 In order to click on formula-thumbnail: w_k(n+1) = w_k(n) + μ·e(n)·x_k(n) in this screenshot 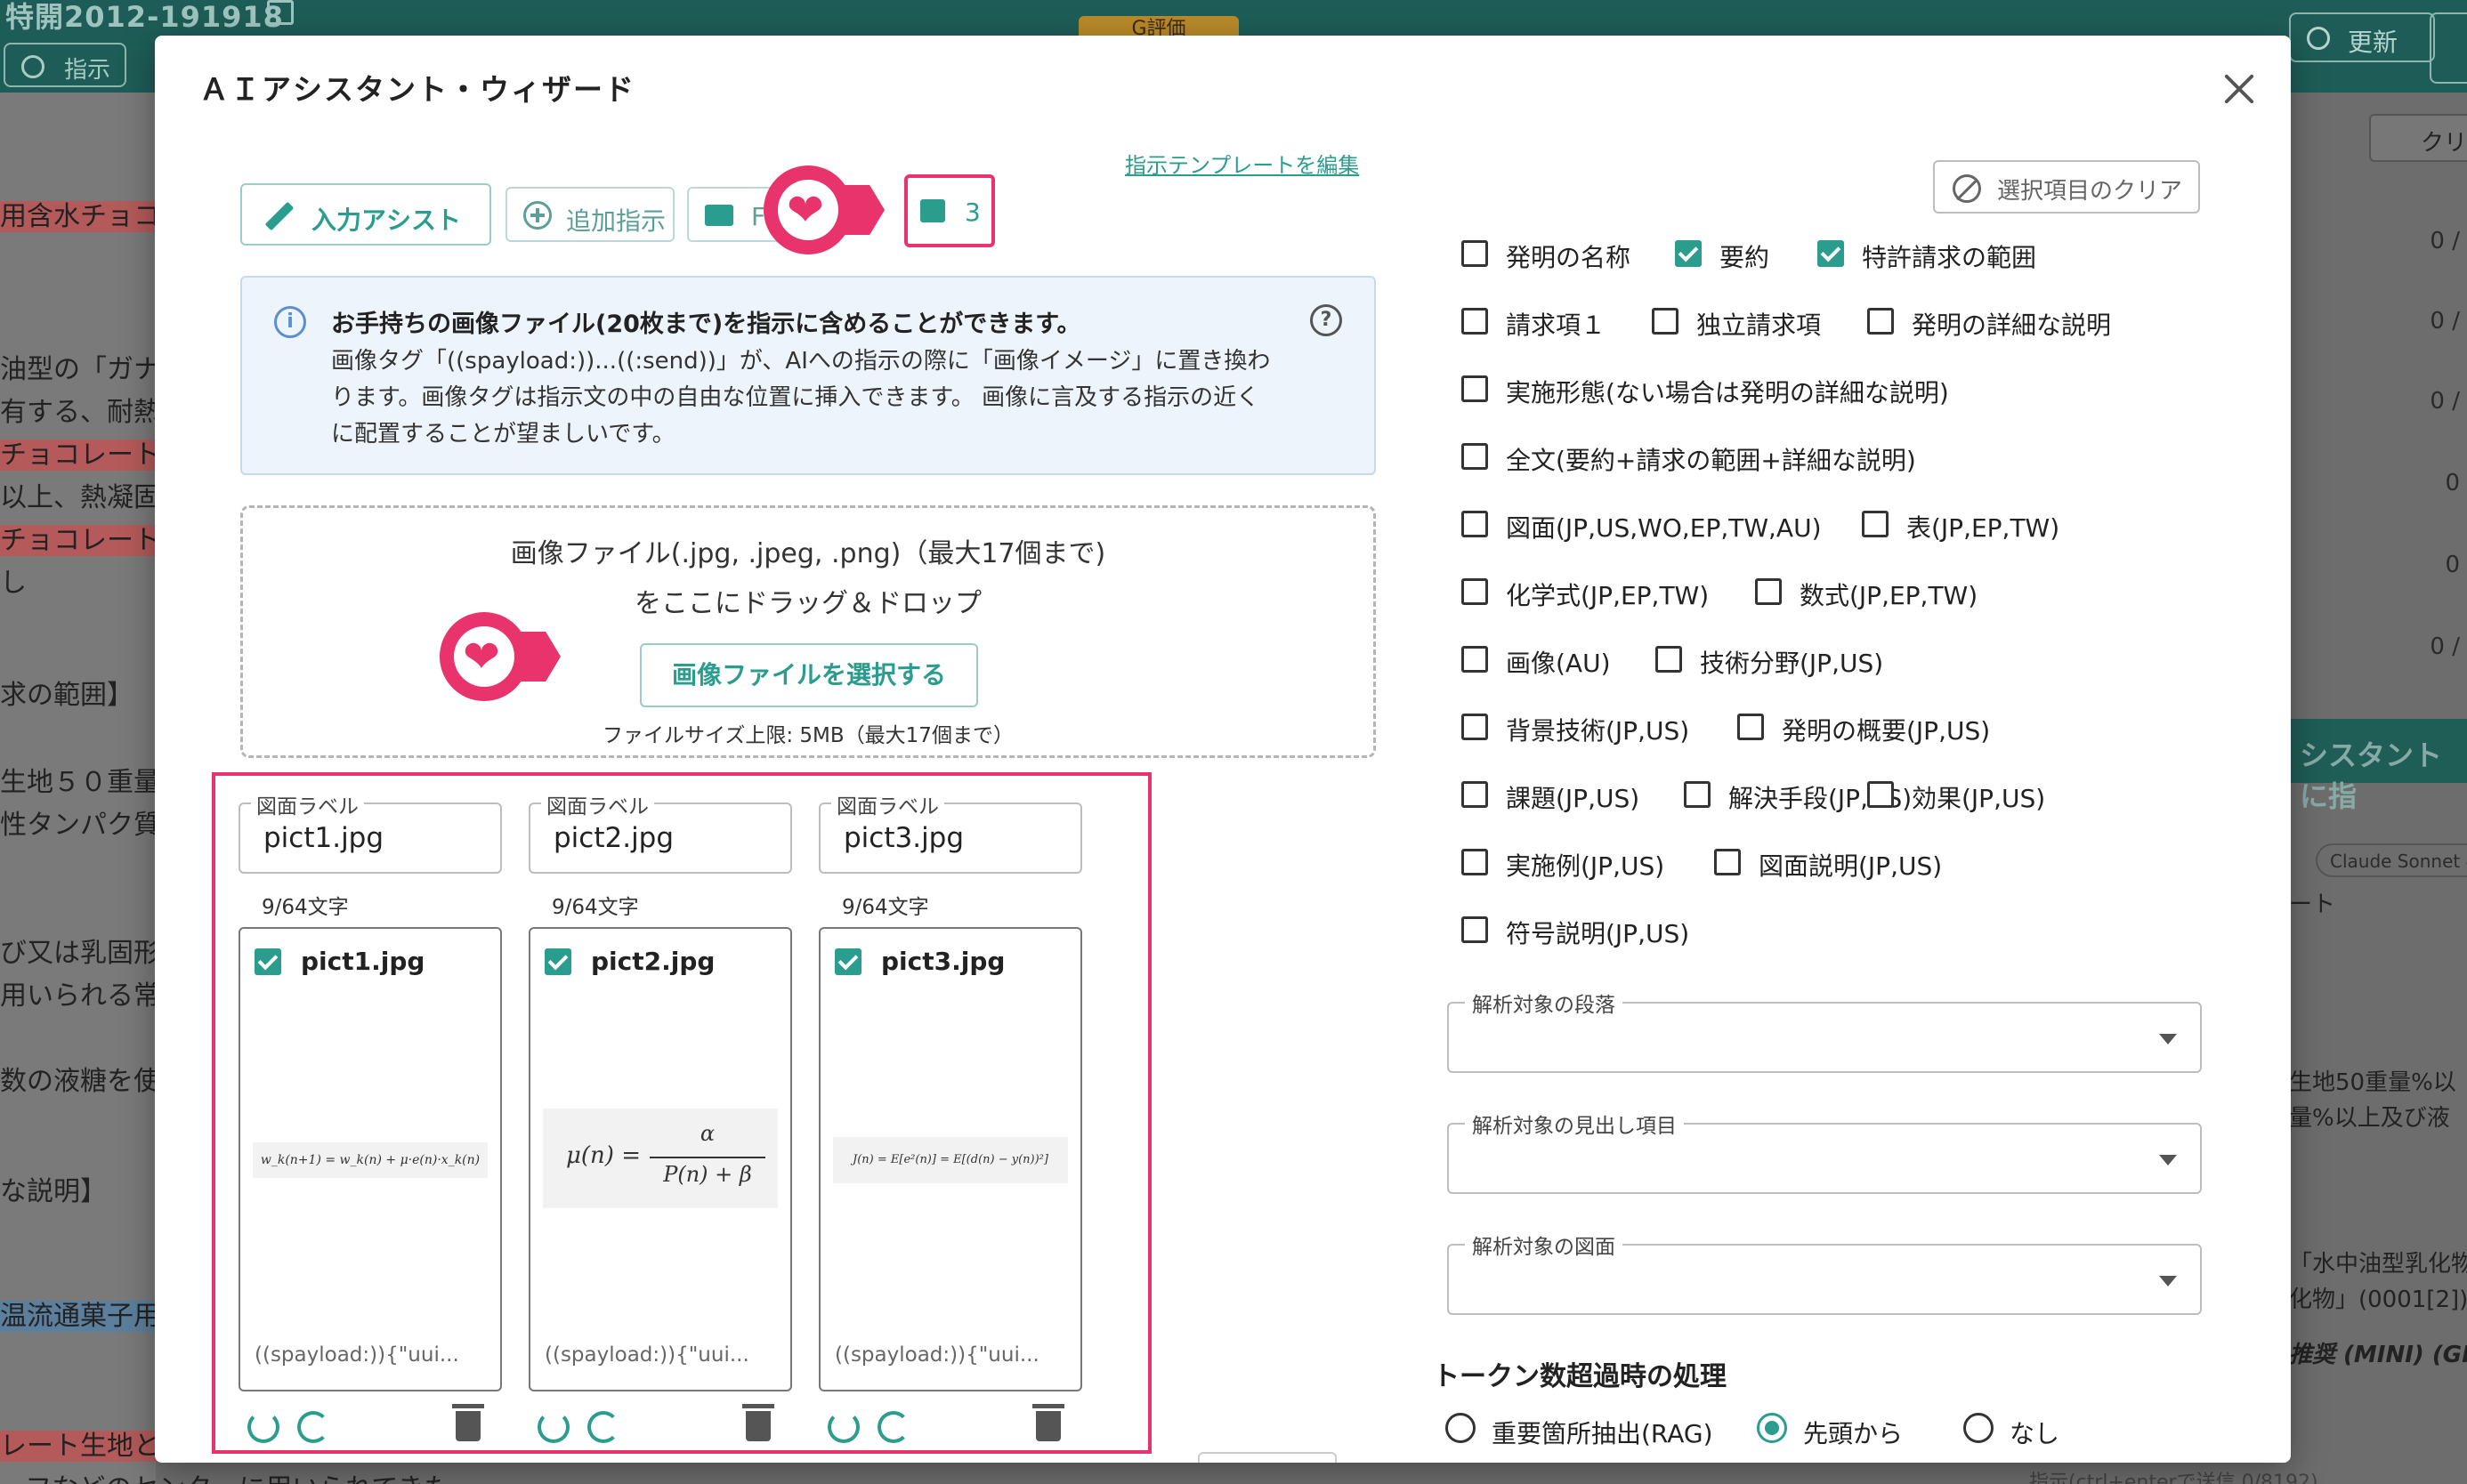, I will do `click(370, 1160)`.